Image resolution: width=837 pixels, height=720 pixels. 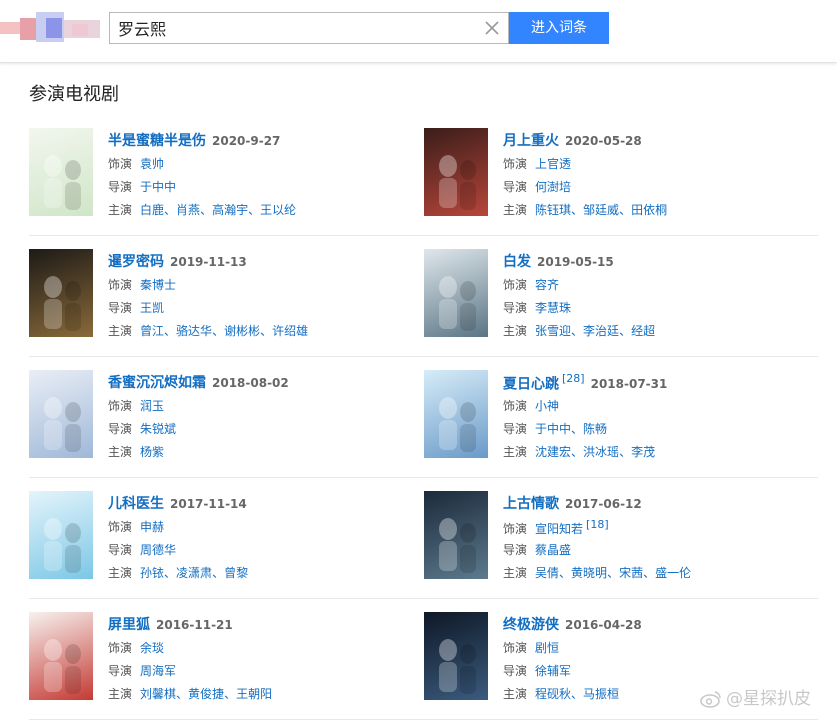 I want to click on person-link: 邹廷威, so click(x=601, y=210).